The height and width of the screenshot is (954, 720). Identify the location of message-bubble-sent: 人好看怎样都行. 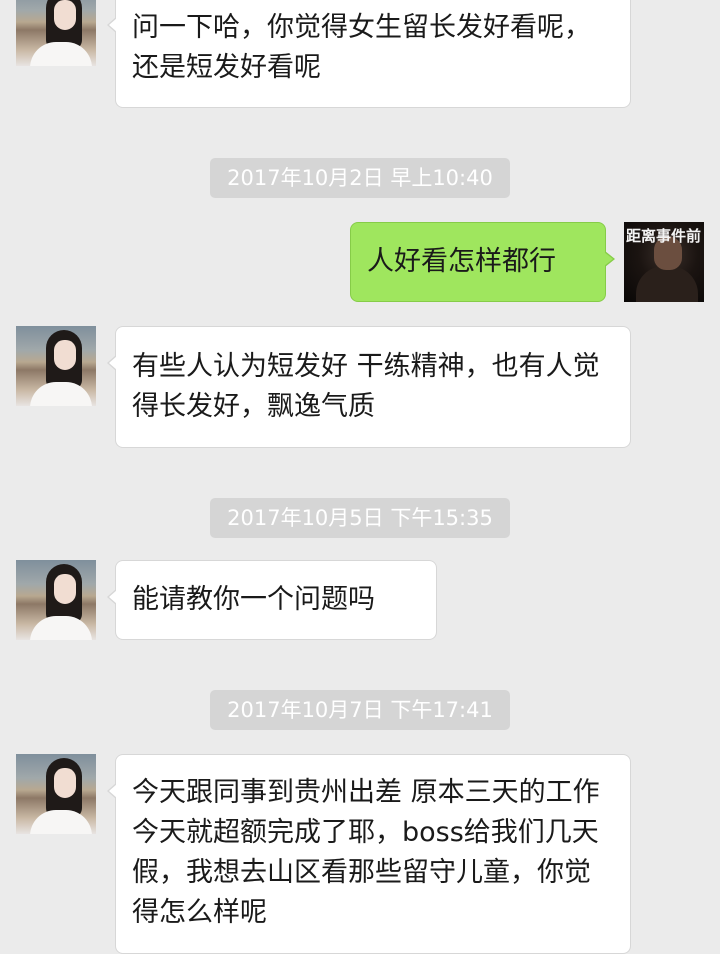
(482, 262).